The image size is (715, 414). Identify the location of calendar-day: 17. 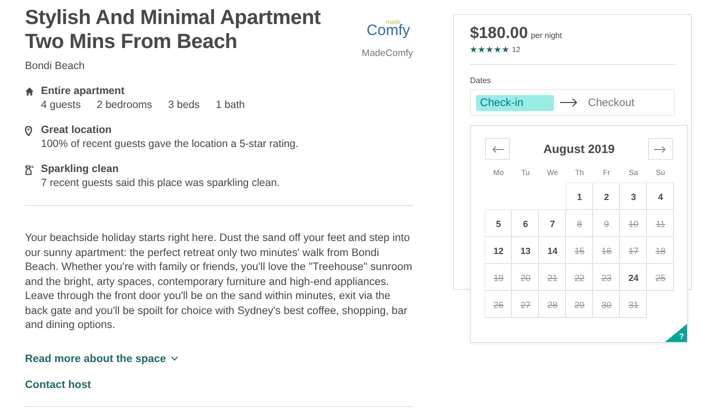
(633, 250).